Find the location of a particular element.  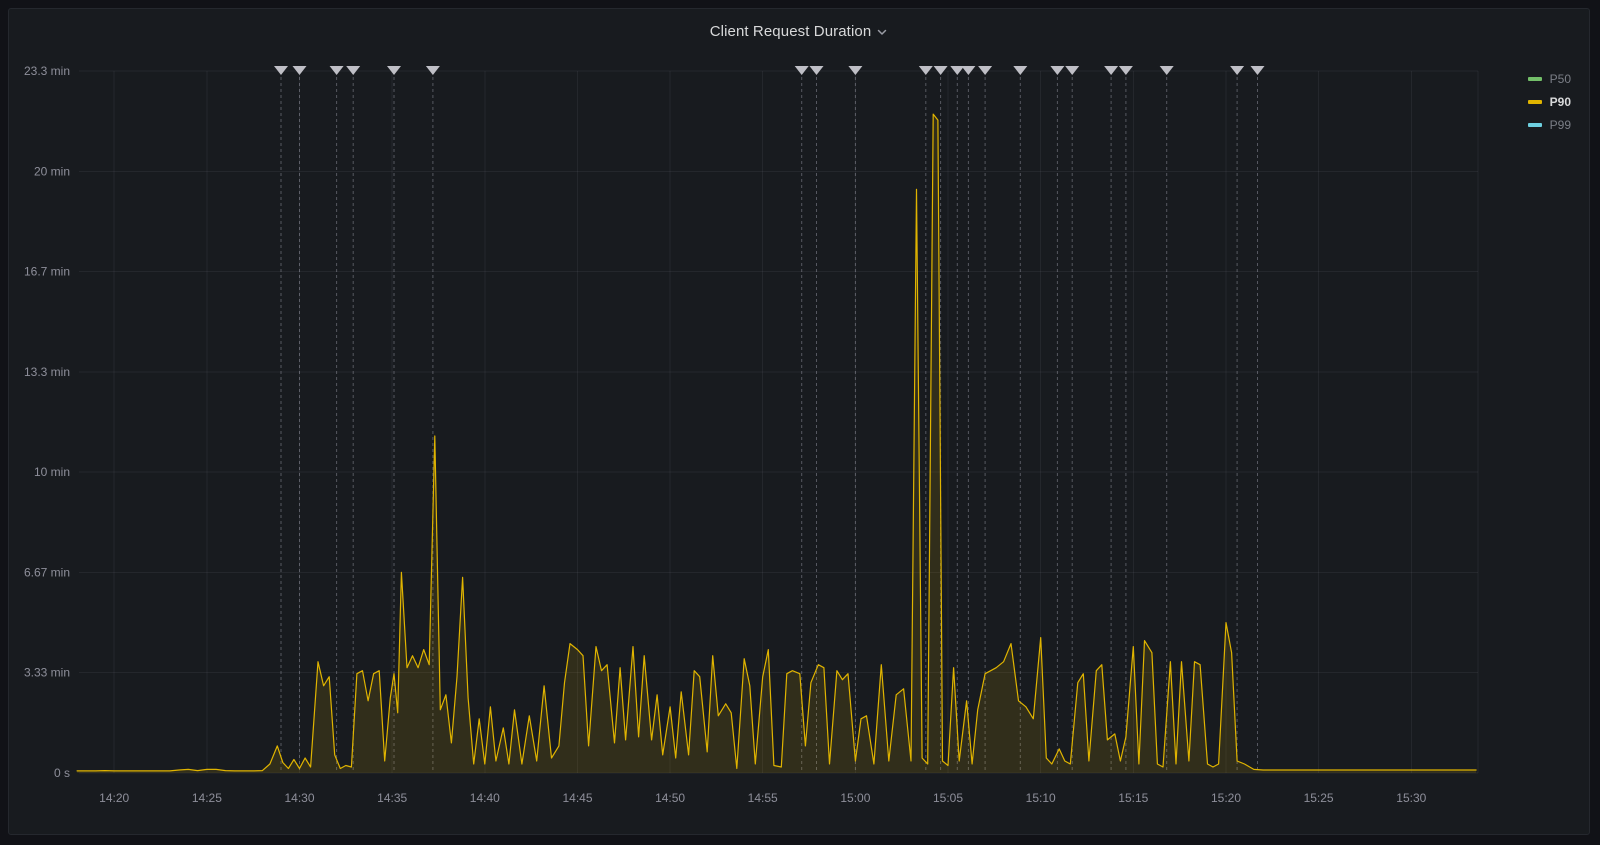

legend-swatch-p99 is located at coordinates (1534, 124).